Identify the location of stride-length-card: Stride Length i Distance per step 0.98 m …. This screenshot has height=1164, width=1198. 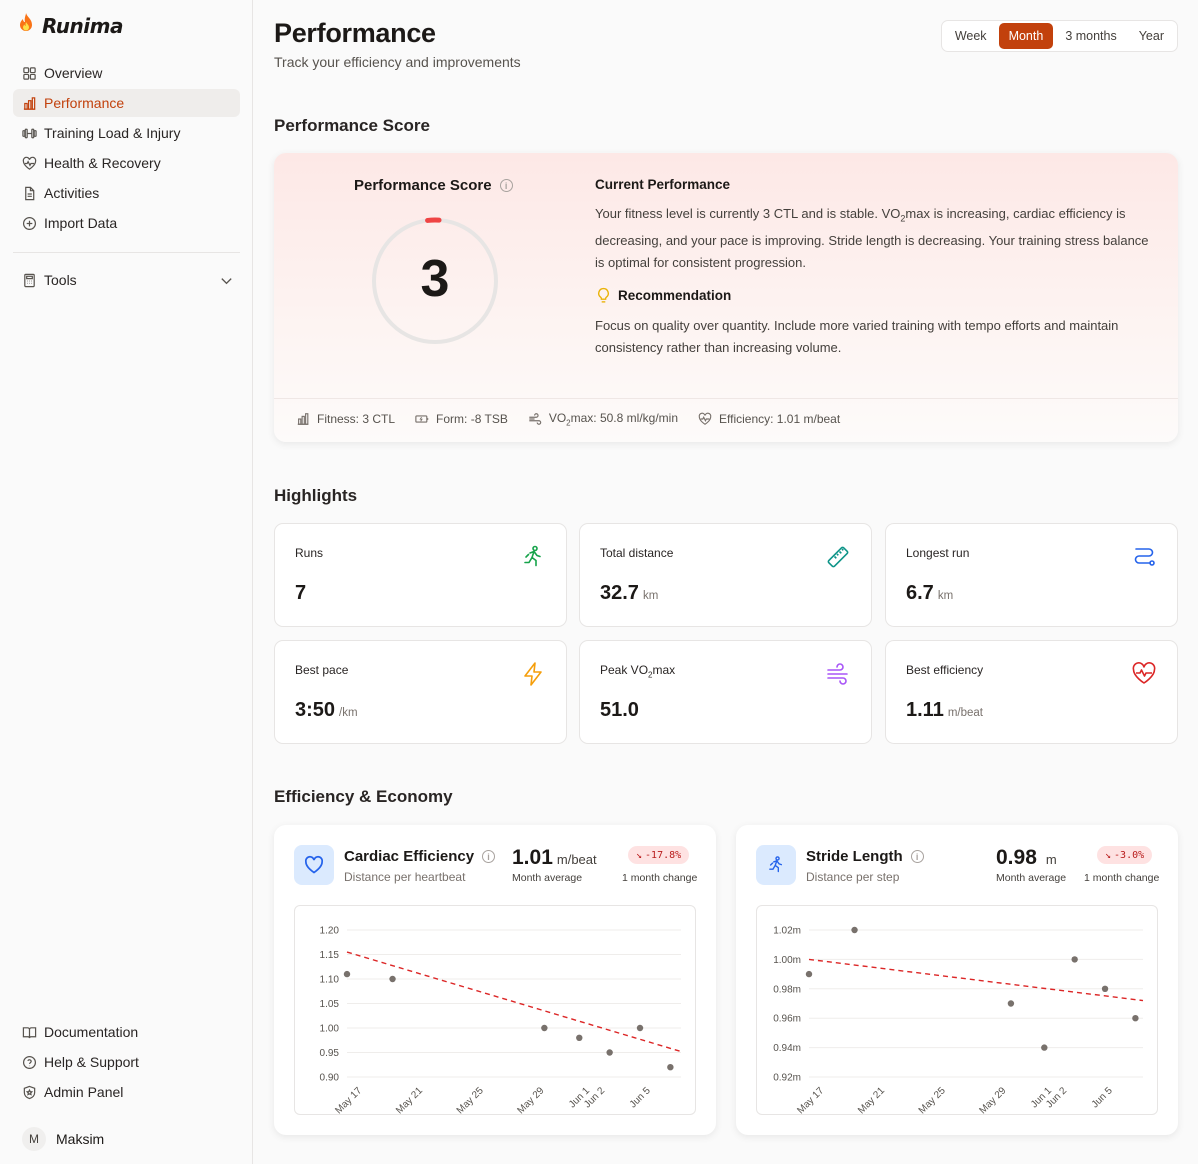
(957, 980).